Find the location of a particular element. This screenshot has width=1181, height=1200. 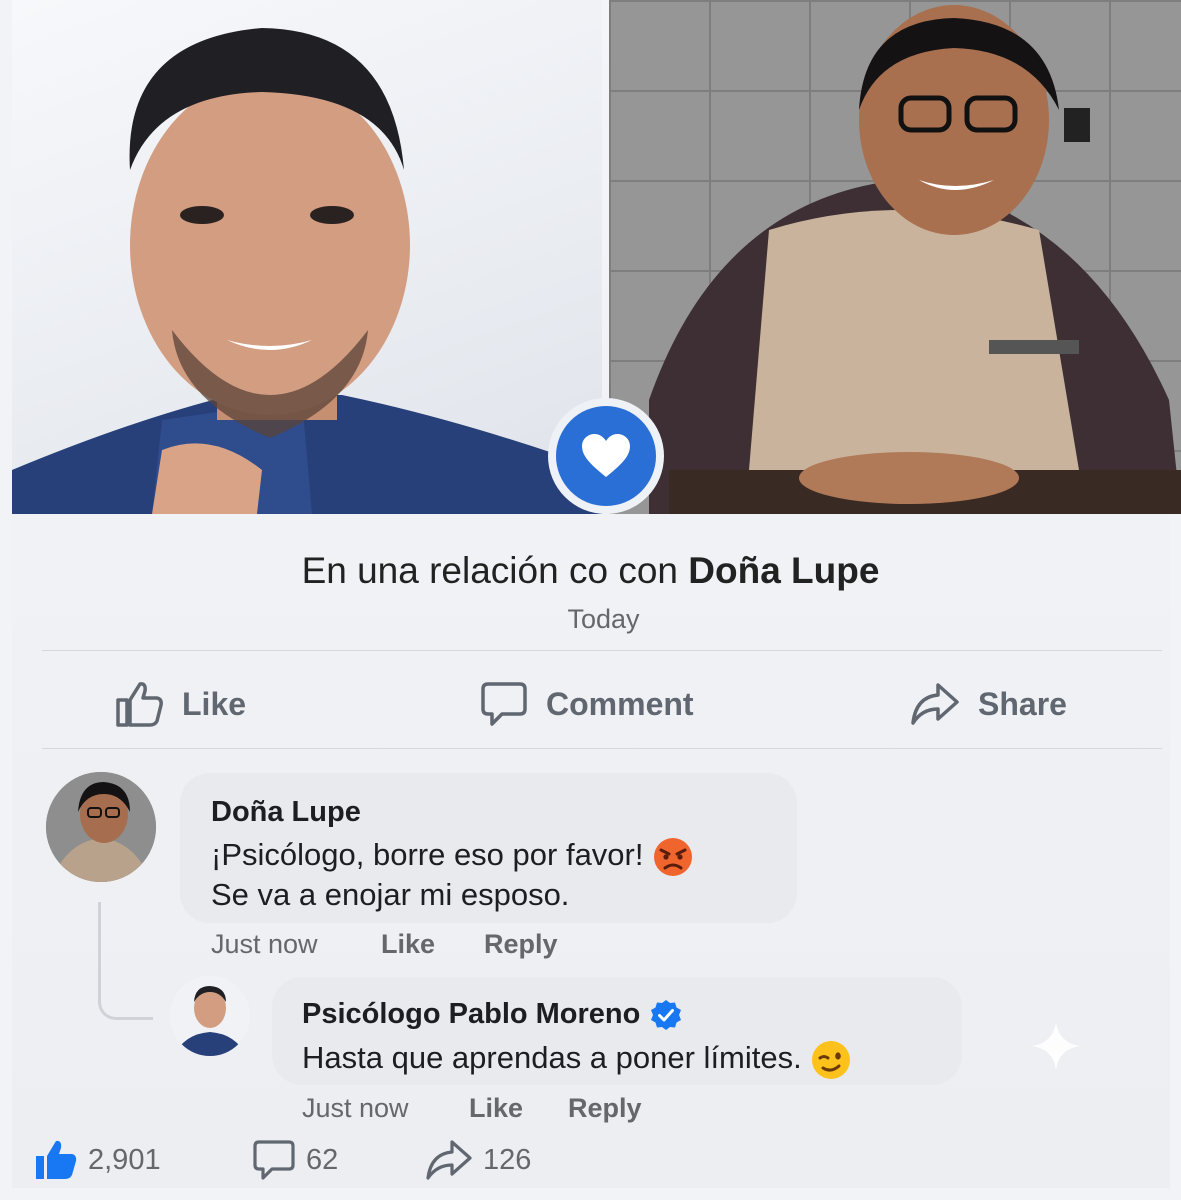

action-bar: Like Comment Share is located at coordinates (590, 704).